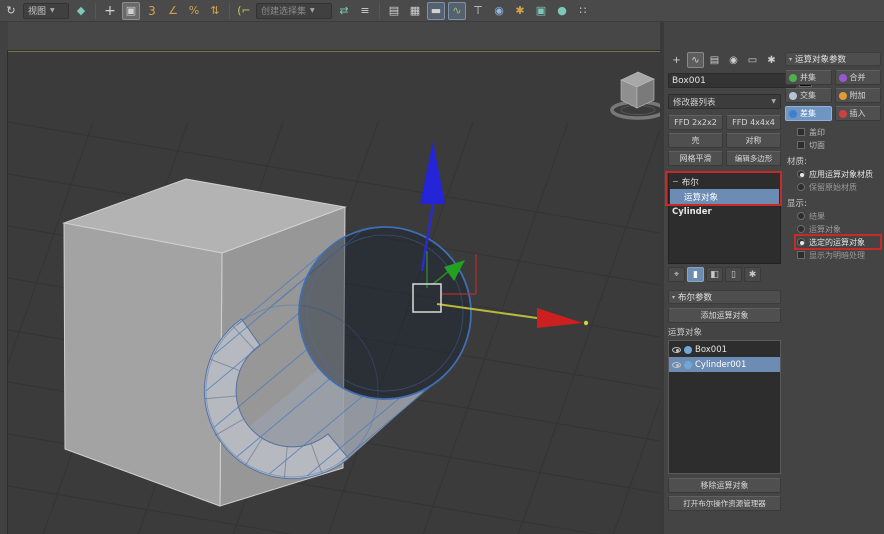  I want to click on open-boolean-explorer-button: 打开布尔操作资源管理器, so click(724, 503).